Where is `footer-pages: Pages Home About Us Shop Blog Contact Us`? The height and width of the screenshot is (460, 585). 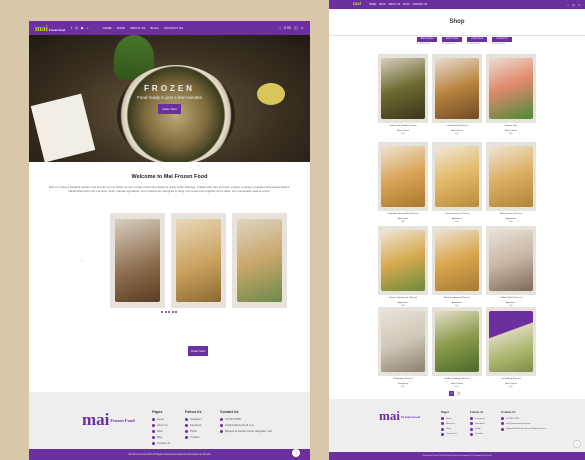 footer-pages: Pages Home About Us Shop Blog Contact Us is located at coordinates (161, 429).